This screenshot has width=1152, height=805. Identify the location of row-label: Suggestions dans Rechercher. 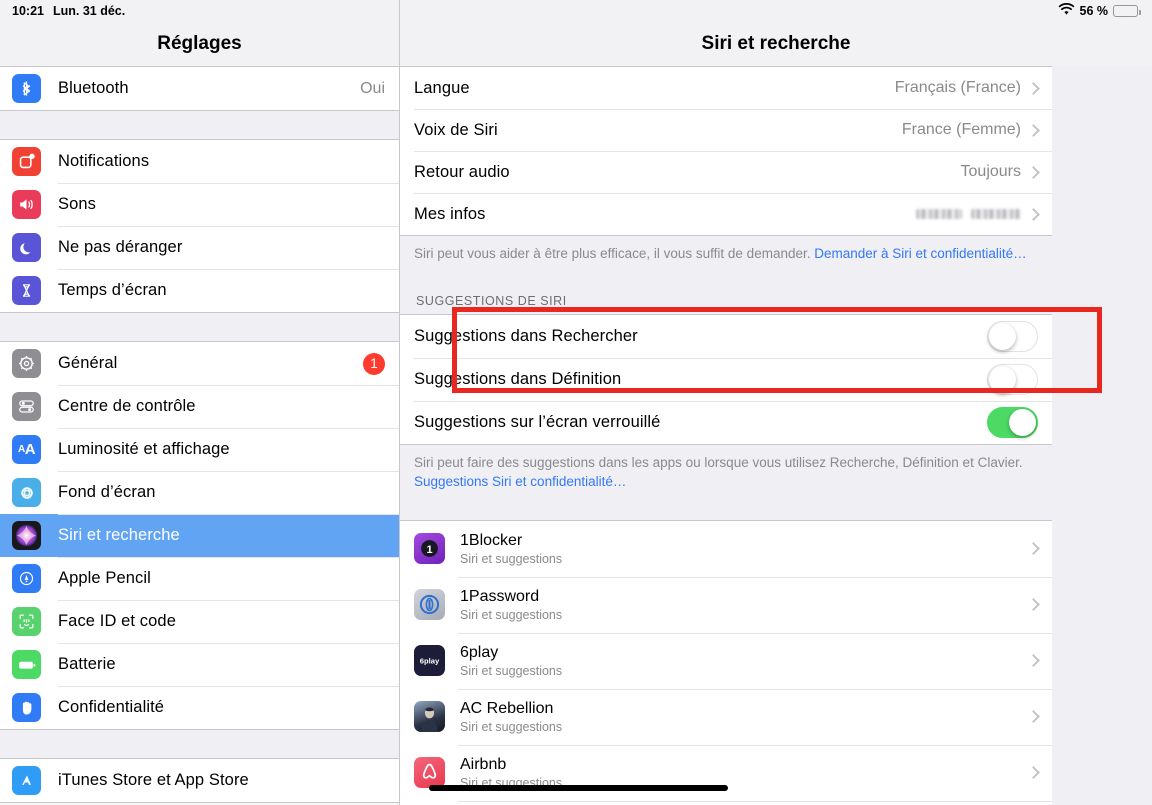
(526, 335).